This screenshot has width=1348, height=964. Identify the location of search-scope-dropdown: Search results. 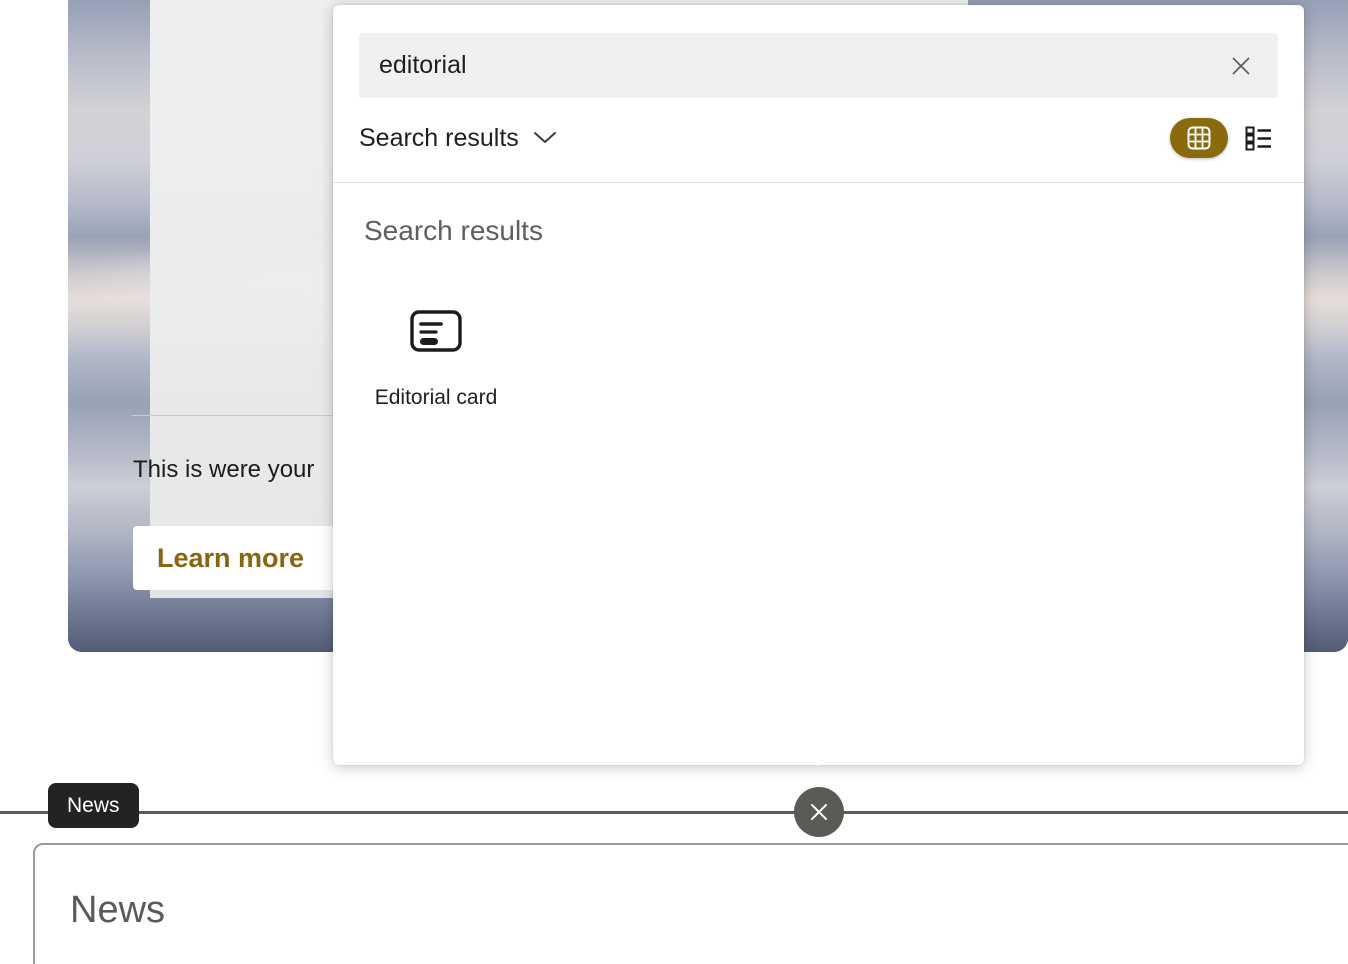
(458, 138).